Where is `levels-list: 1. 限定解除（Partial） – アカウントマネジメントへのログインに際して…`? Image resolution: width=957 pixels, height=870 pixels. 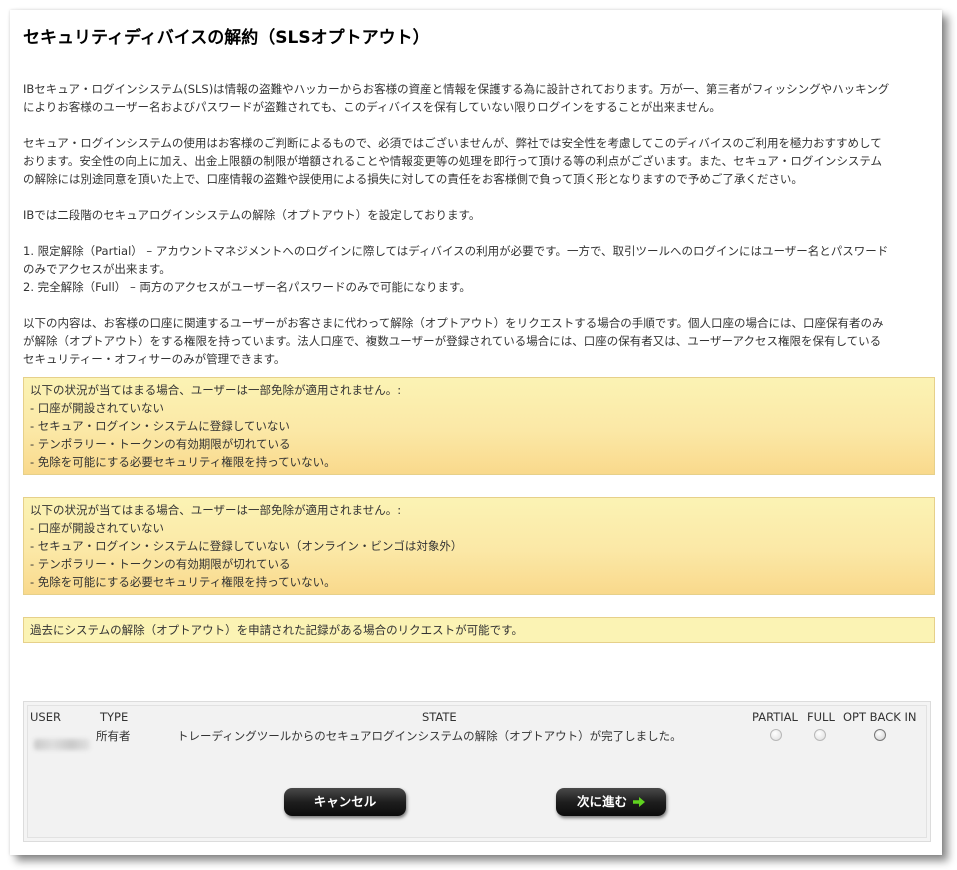
levels-list: 1. 限定解除（Partial） – アカウントマネジメントへのログインに際して… is located at coordinates (479, 269).